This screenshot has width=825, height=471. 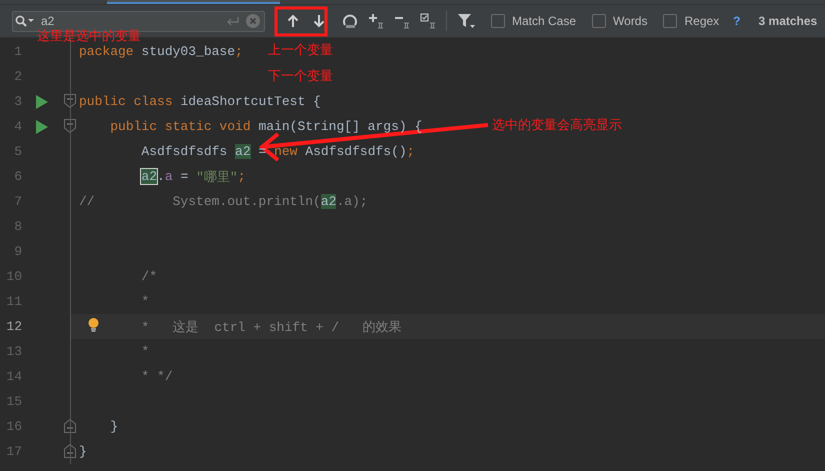 I want to click on line-number: 7, so click(x=18, y=201).